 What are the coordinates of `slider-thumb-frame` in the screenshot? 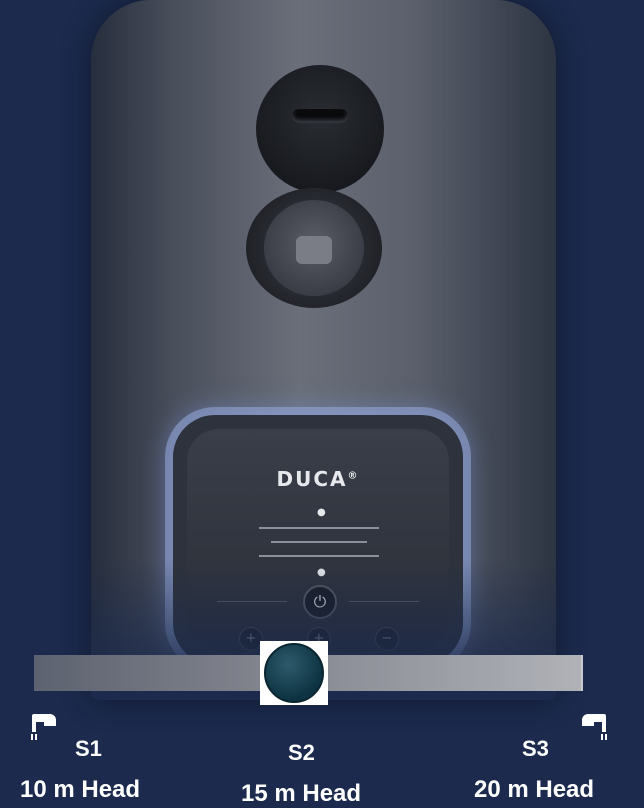 It's located at (294, 673).